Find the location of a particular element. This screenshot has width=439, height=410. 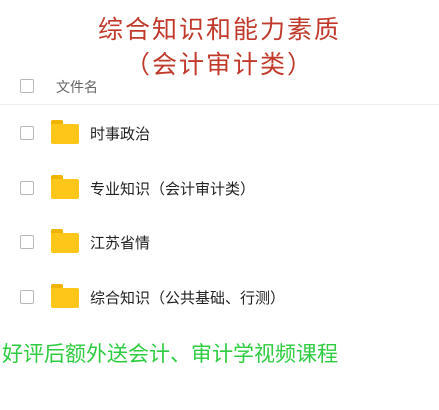

filename-column-header: 文件名 is located at coordinates (77, 87).